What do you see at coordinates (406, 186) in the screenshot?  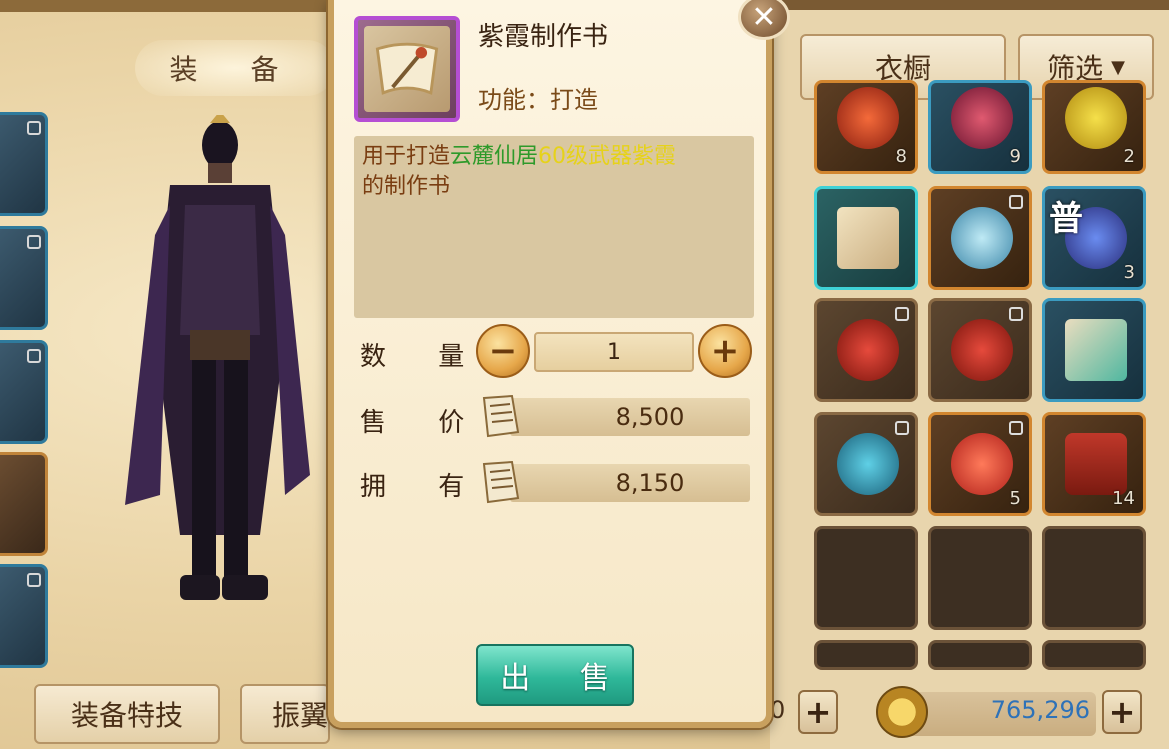 I see `desc-text-end: 的制作书` at bounding box center [406, 186].